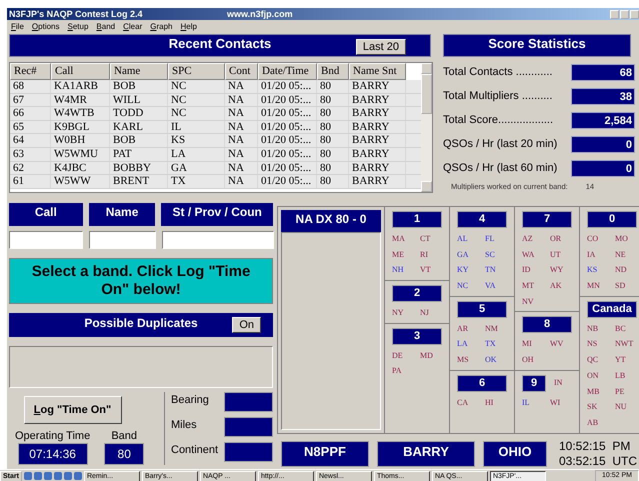  Describe the element at coordinates (427, 356) in the screenshot. I see `state-code: MD` at that location.